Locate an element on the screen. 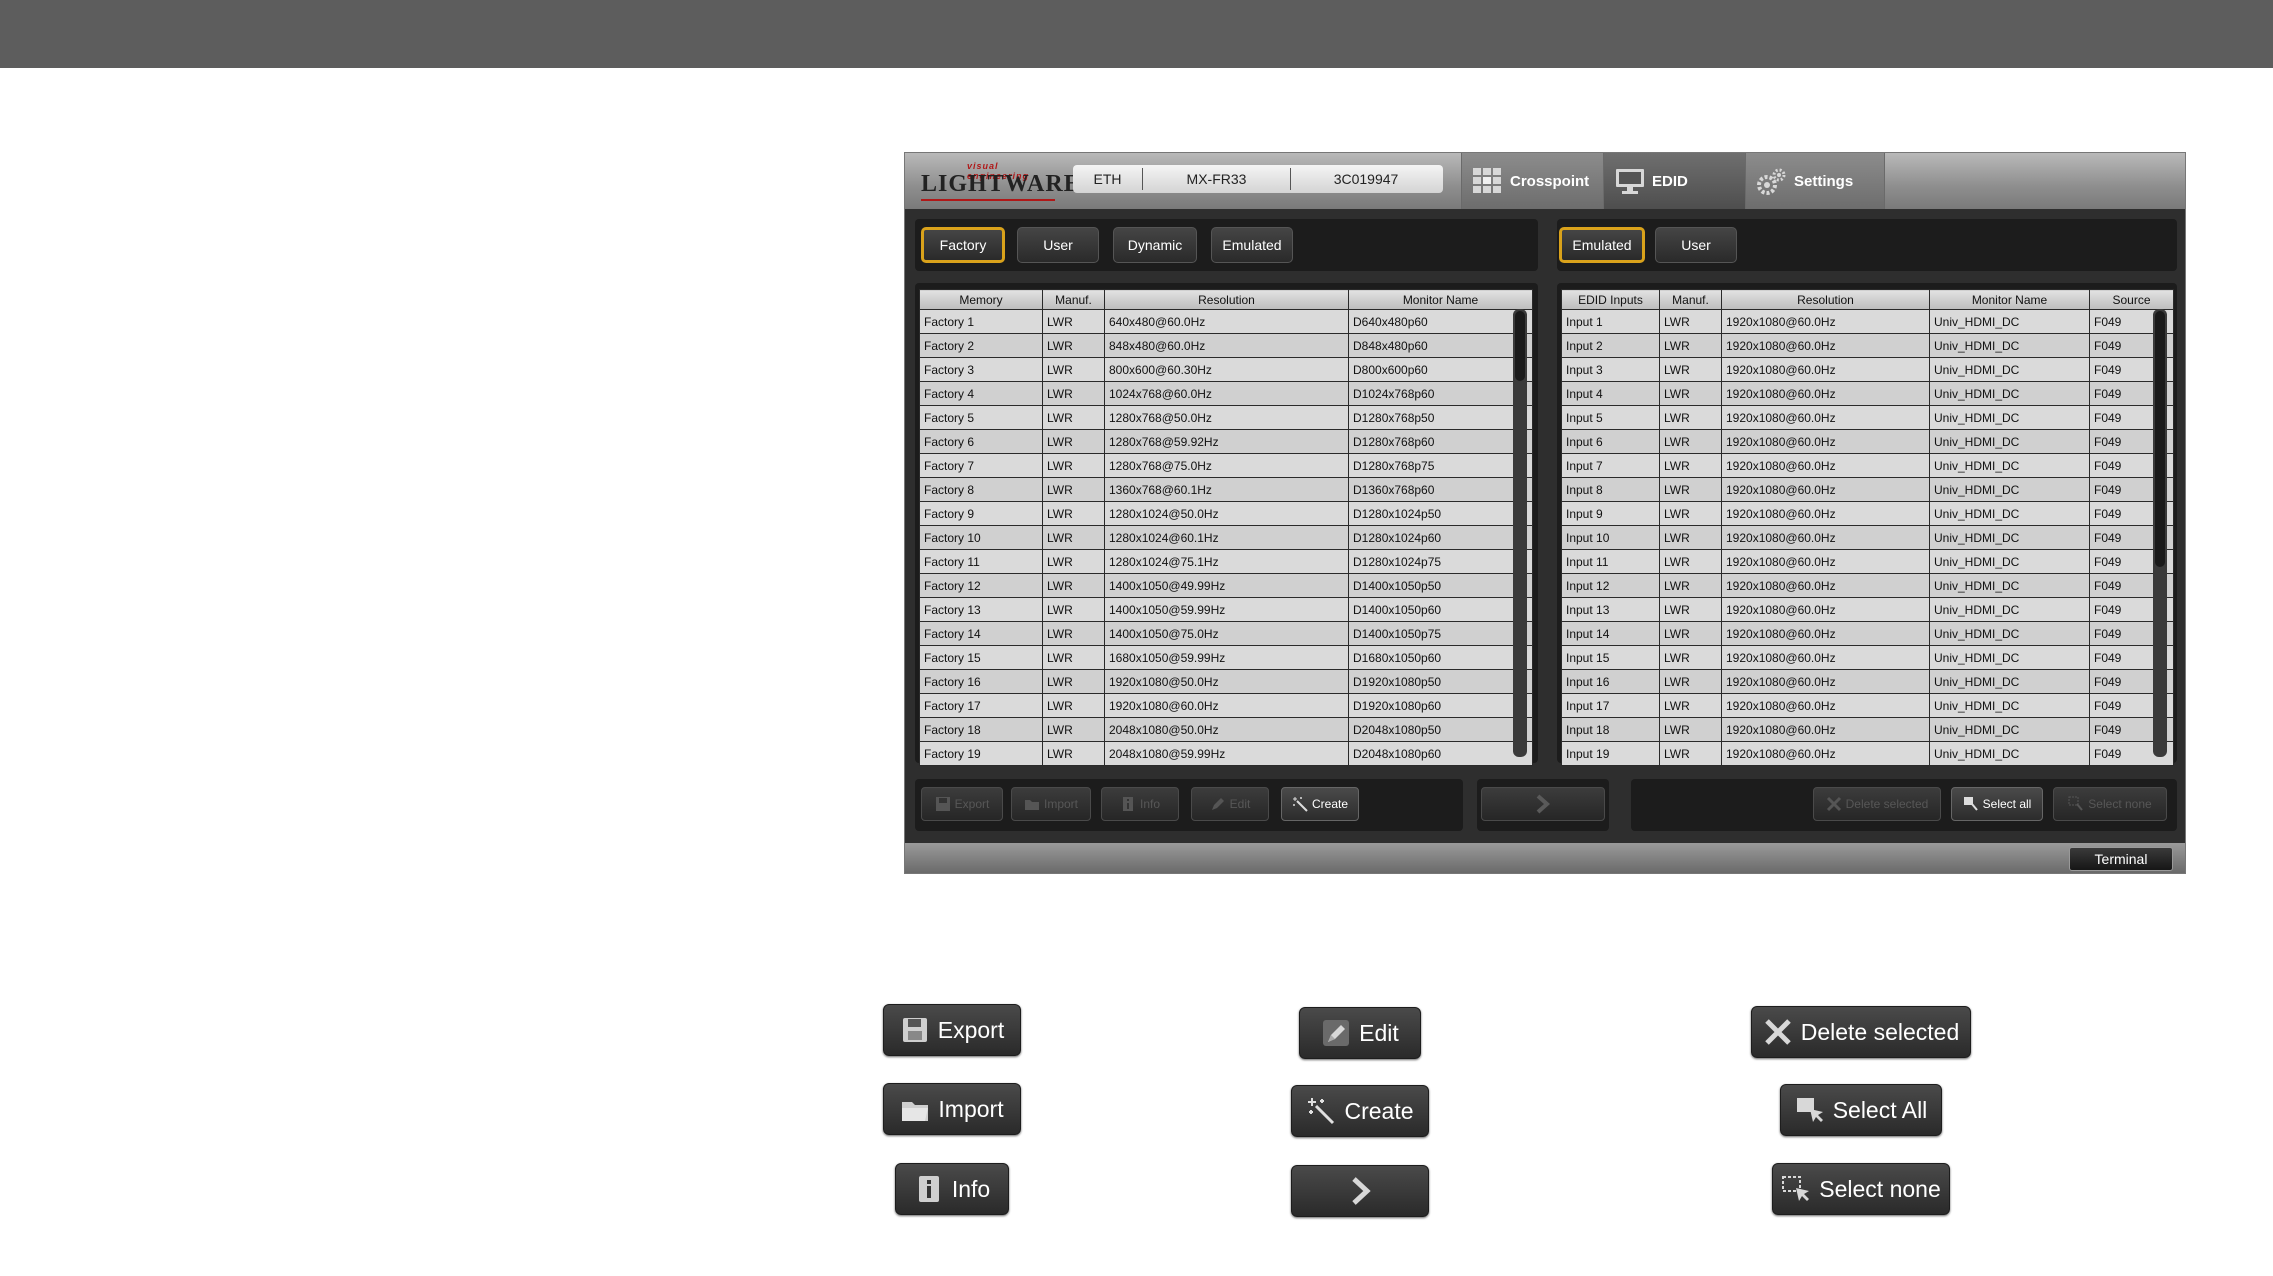  table-cell: Input 10 is located at coordinates (1610, 537).